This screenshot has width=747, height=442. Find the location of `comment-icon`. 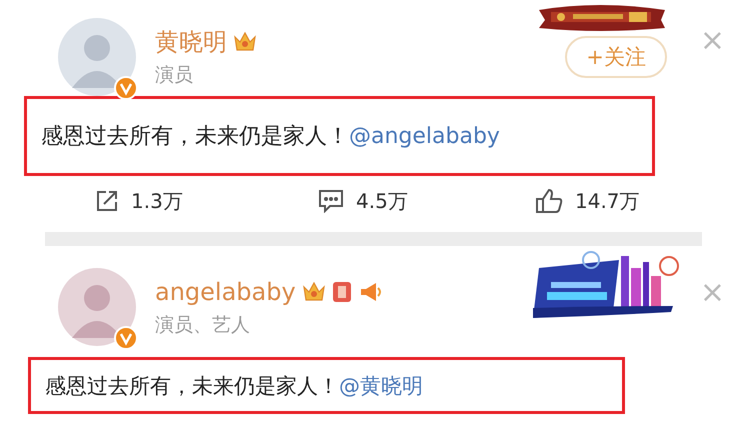

comment-icon is located at coordinates (331, 201).